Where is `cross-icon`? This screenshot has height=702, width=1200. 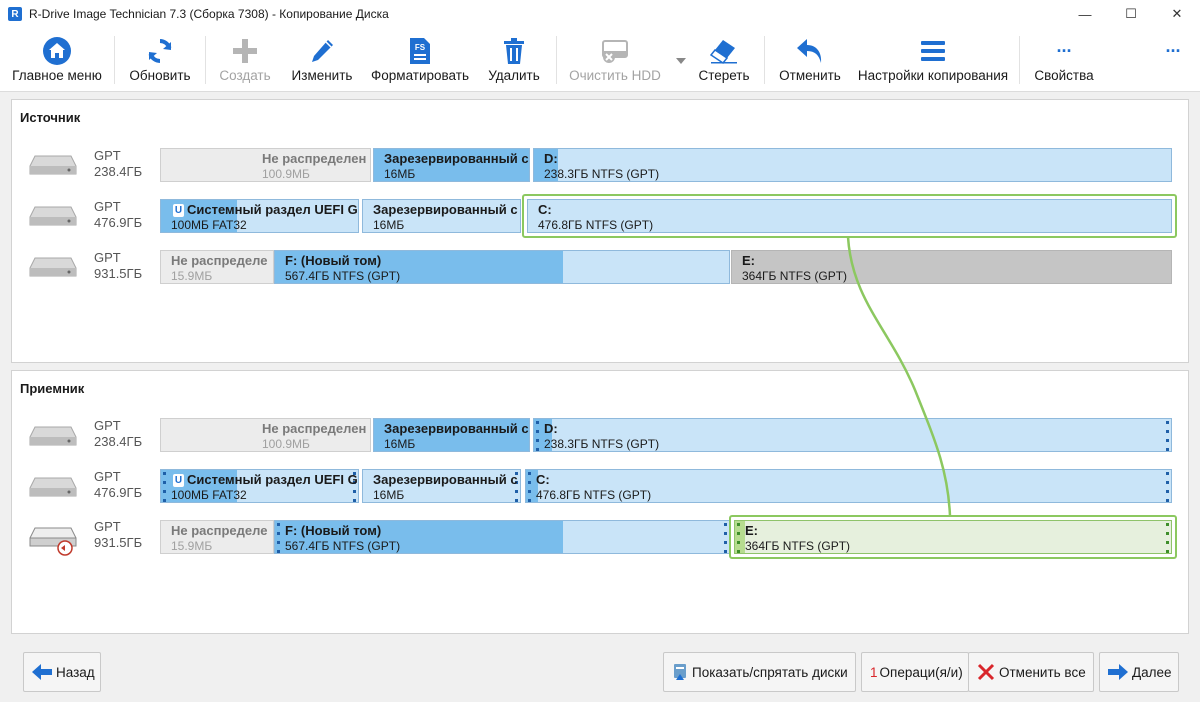 cross-icon is located at coordinates (986, 672).